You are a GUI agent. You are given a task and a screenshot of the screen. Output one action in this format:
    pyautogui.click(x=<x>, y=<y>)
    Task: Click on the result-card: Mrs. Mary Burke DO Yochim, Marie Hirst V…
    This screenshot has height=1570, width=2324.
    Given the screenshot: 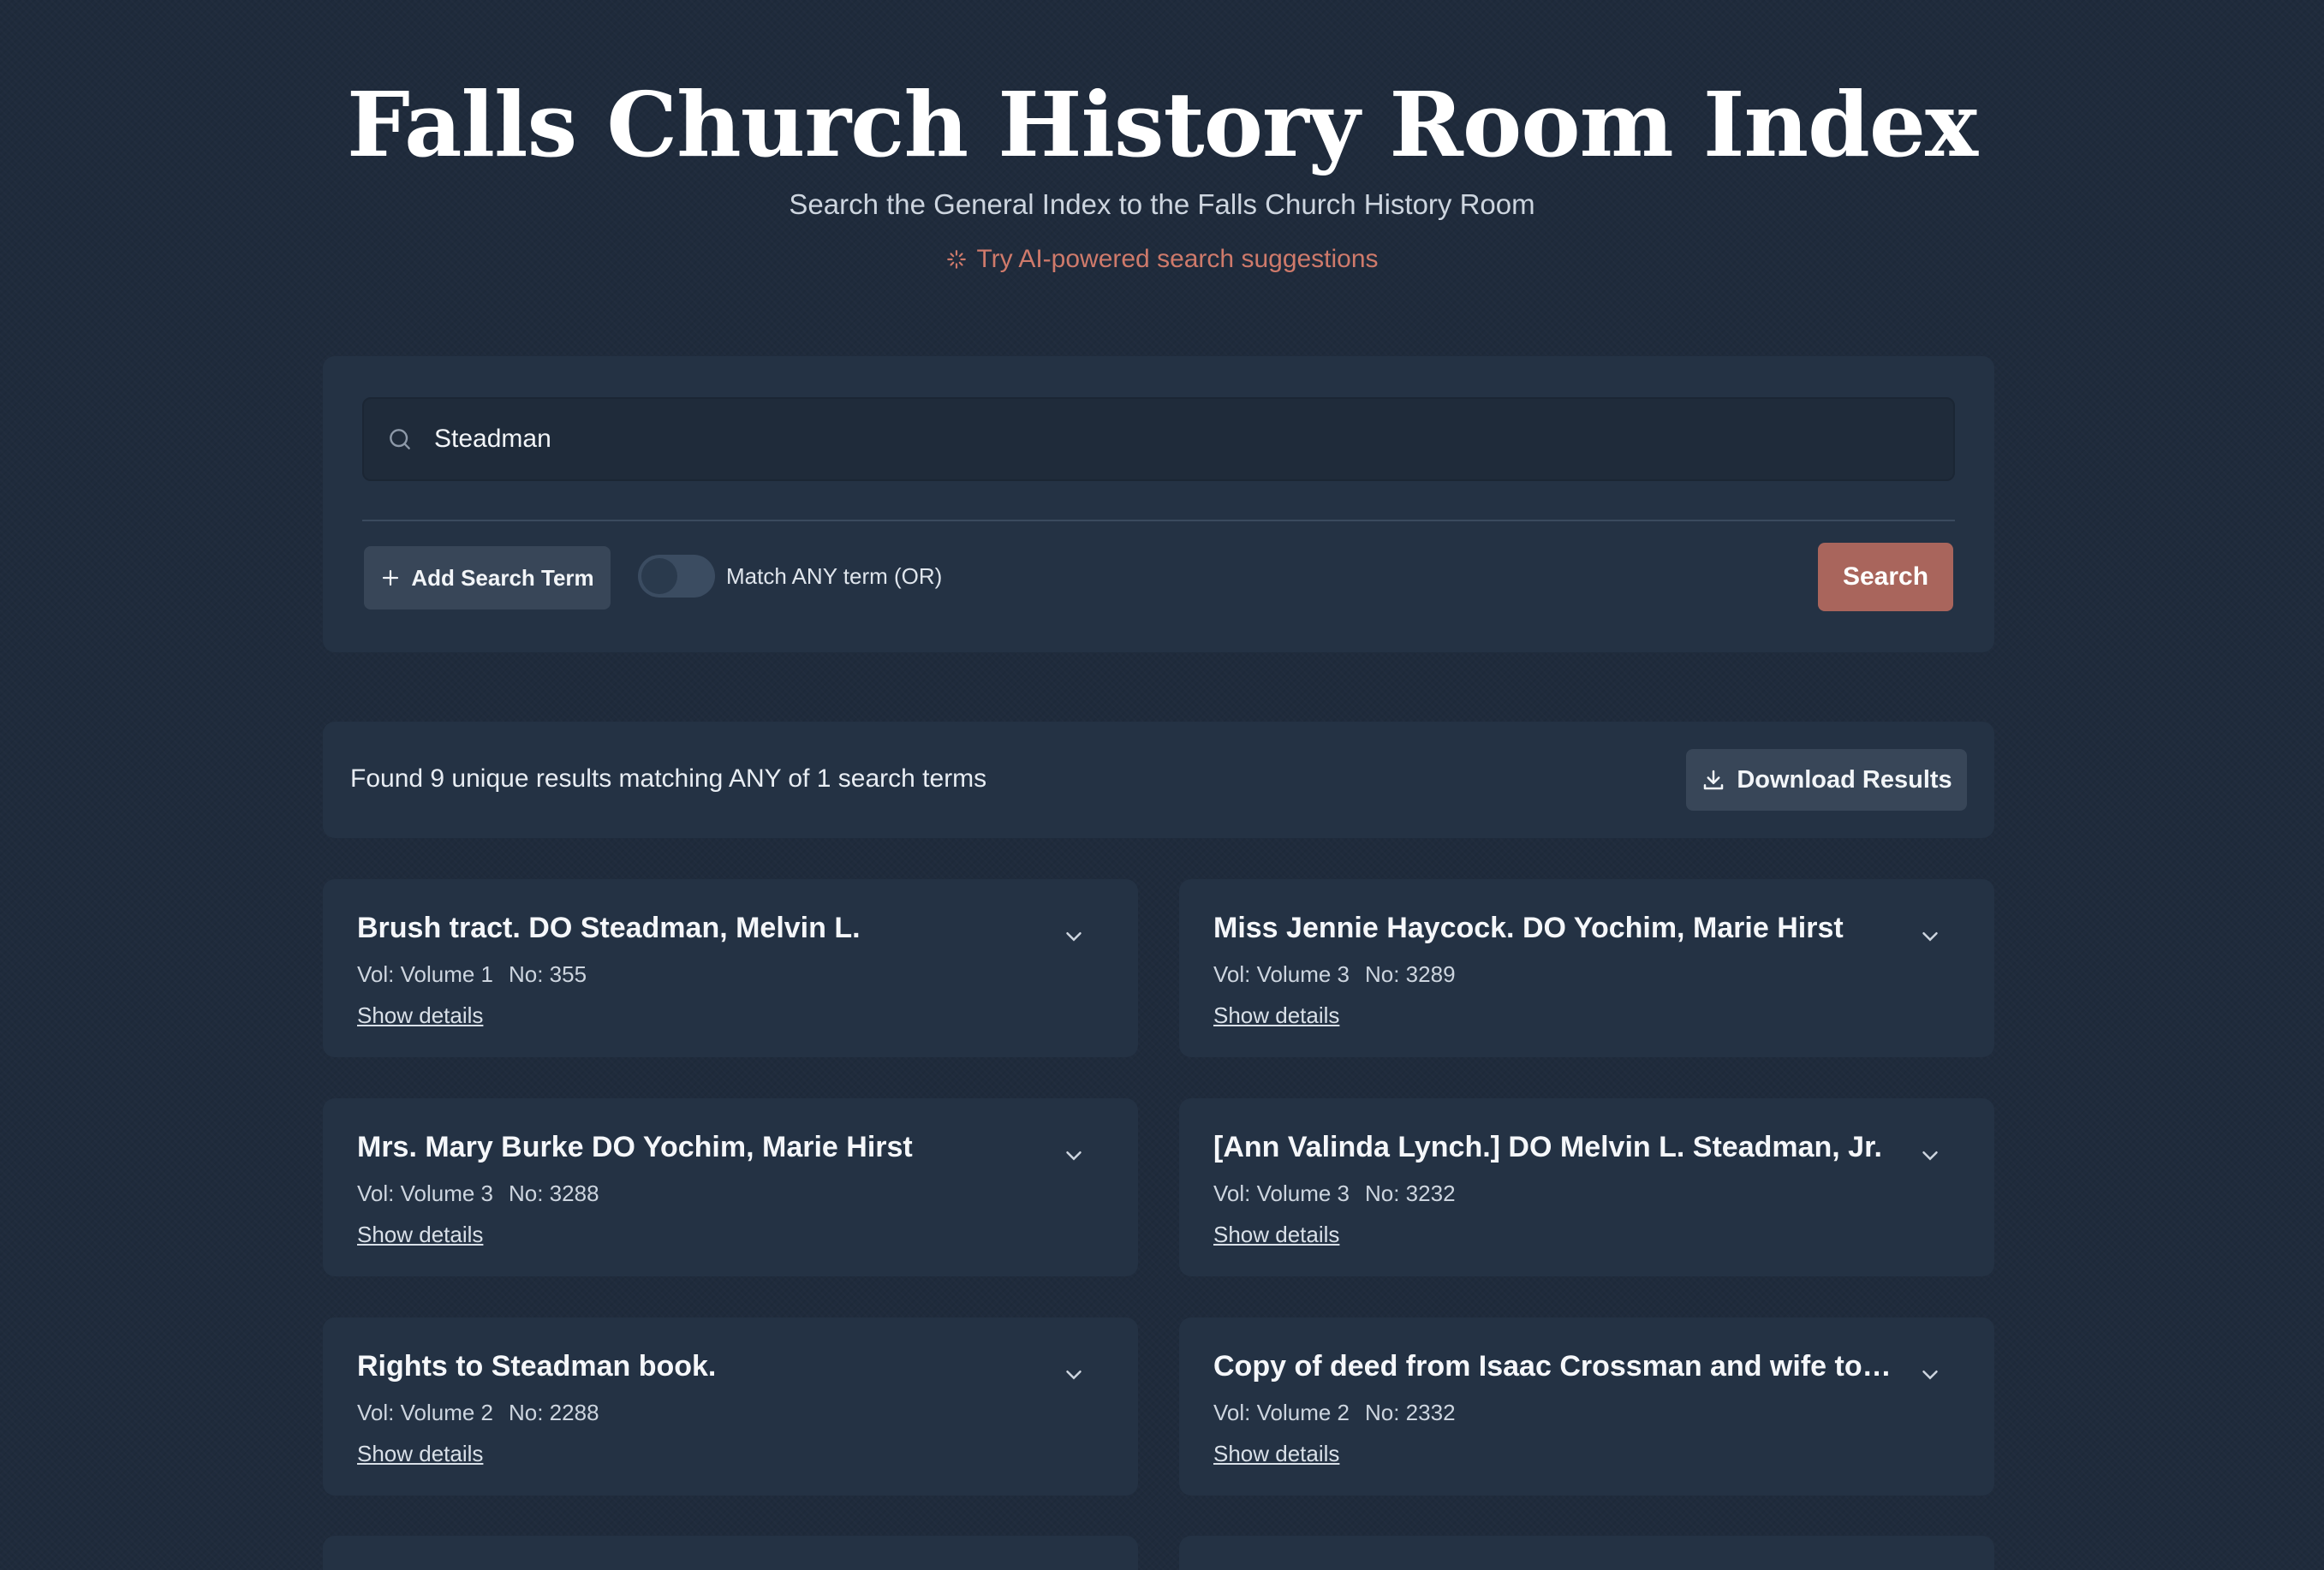 What is the action you would take?
    pyautogui.click(x=730, y=1187)
    